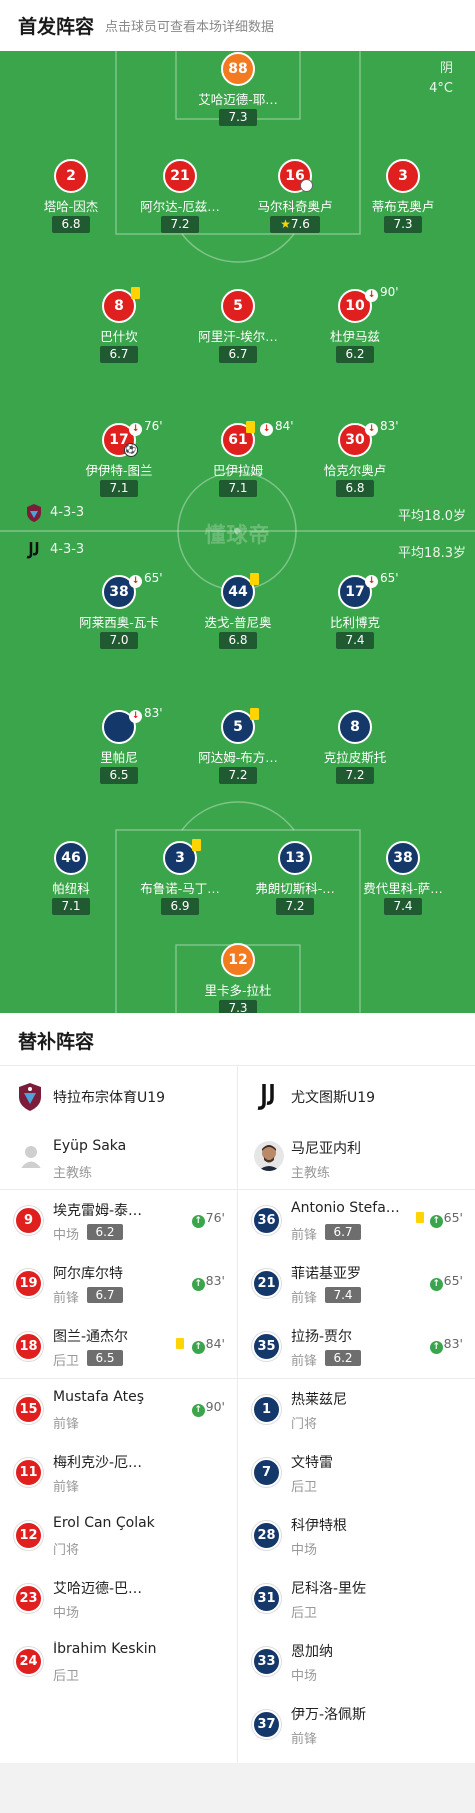  Describe the element at coordinates (238, 93) in the screenshot. I see `home-player-88: 88 艾哈迈德-耶… 7.3` at that location.